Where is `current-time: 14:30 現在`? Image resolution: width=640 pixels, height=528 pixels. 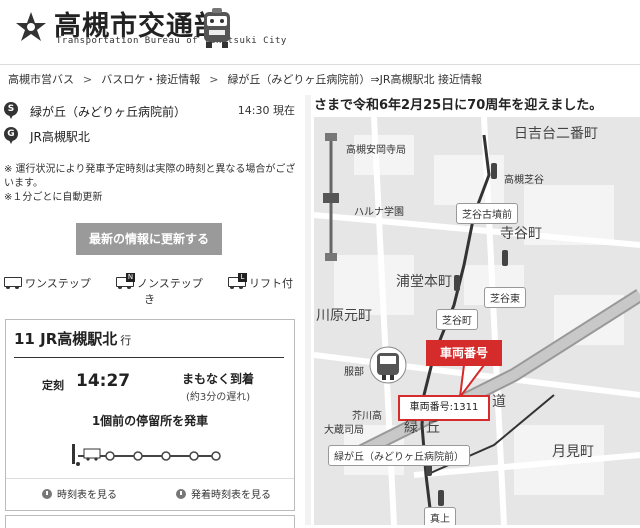
current-time: 14:30 現在 is located at coordinates (266, 110).